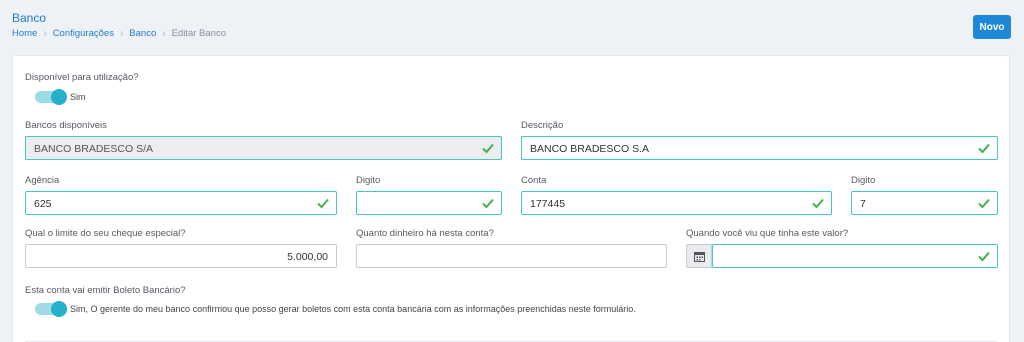 The width and height of the screenshot is (1024, 342). What do you see at coordinates (759, 148) in the screenshot?
I see `description-field: BANCO BRADESCO S.A` at bounding box center [759, 148].